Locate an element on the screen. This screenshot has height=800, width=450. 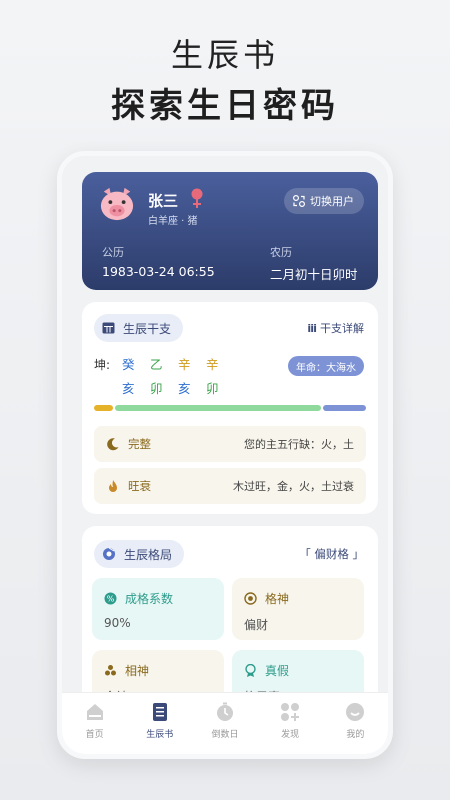
stem-month: 乙 is located at coordinates (156, 364).